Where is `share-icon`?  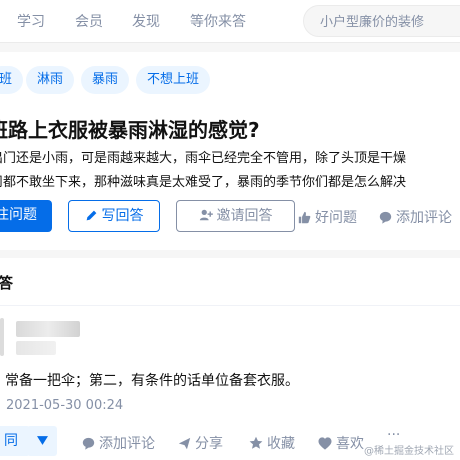 share-icon is located at coordinates (184, 443).